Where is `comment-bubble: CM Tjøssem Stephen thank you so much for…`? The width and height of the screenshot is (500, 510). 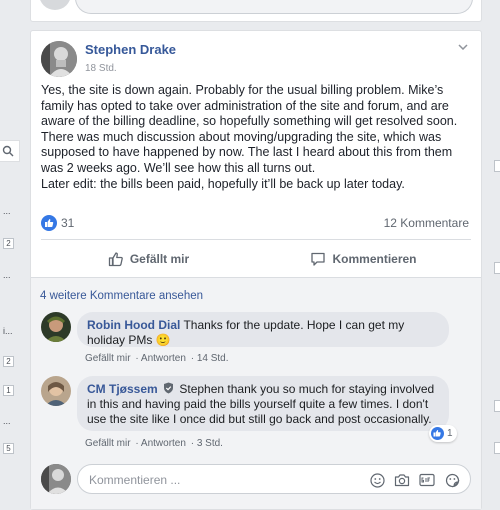
comment-bubble: CM Tjøssem Stephen thank you so much for… is located at coordinates (263, 403).